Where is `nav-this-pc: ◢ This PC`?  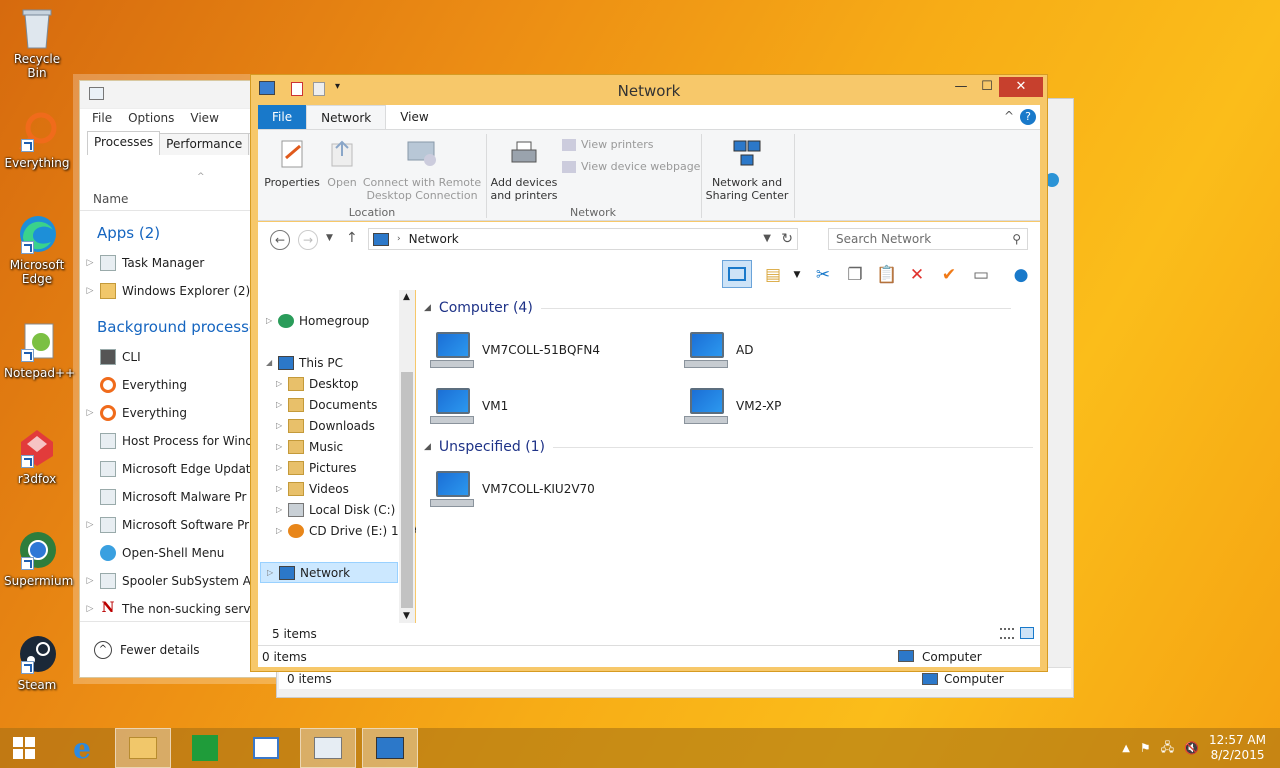
nav-this-pc: ◢ This PC is located at coordinates (304, 362).